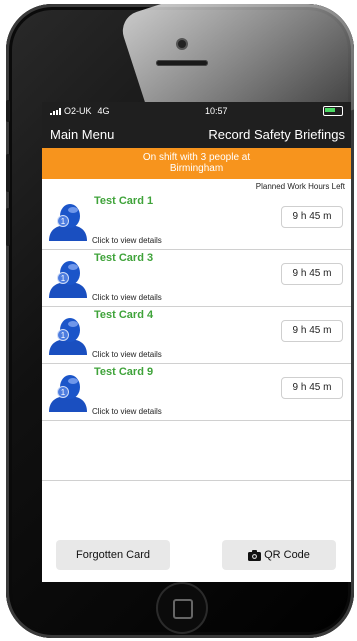 Image resolution: width=357 pixels, height=641 pixels. What do you see at coordinates (124, 372) in the screenshot?
I see `card-name: Test Card 9` at bounding box center [124, 372].